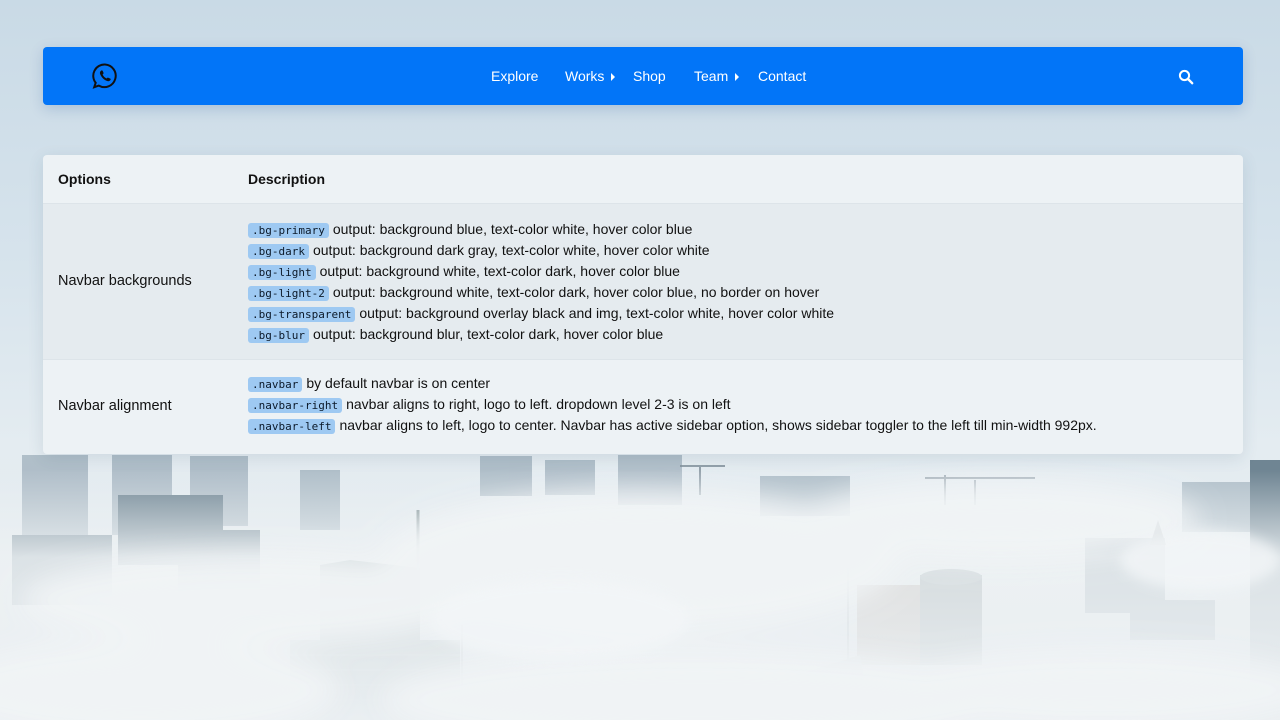  I want to click on code-snippet: .navbar, so click(275, 384).